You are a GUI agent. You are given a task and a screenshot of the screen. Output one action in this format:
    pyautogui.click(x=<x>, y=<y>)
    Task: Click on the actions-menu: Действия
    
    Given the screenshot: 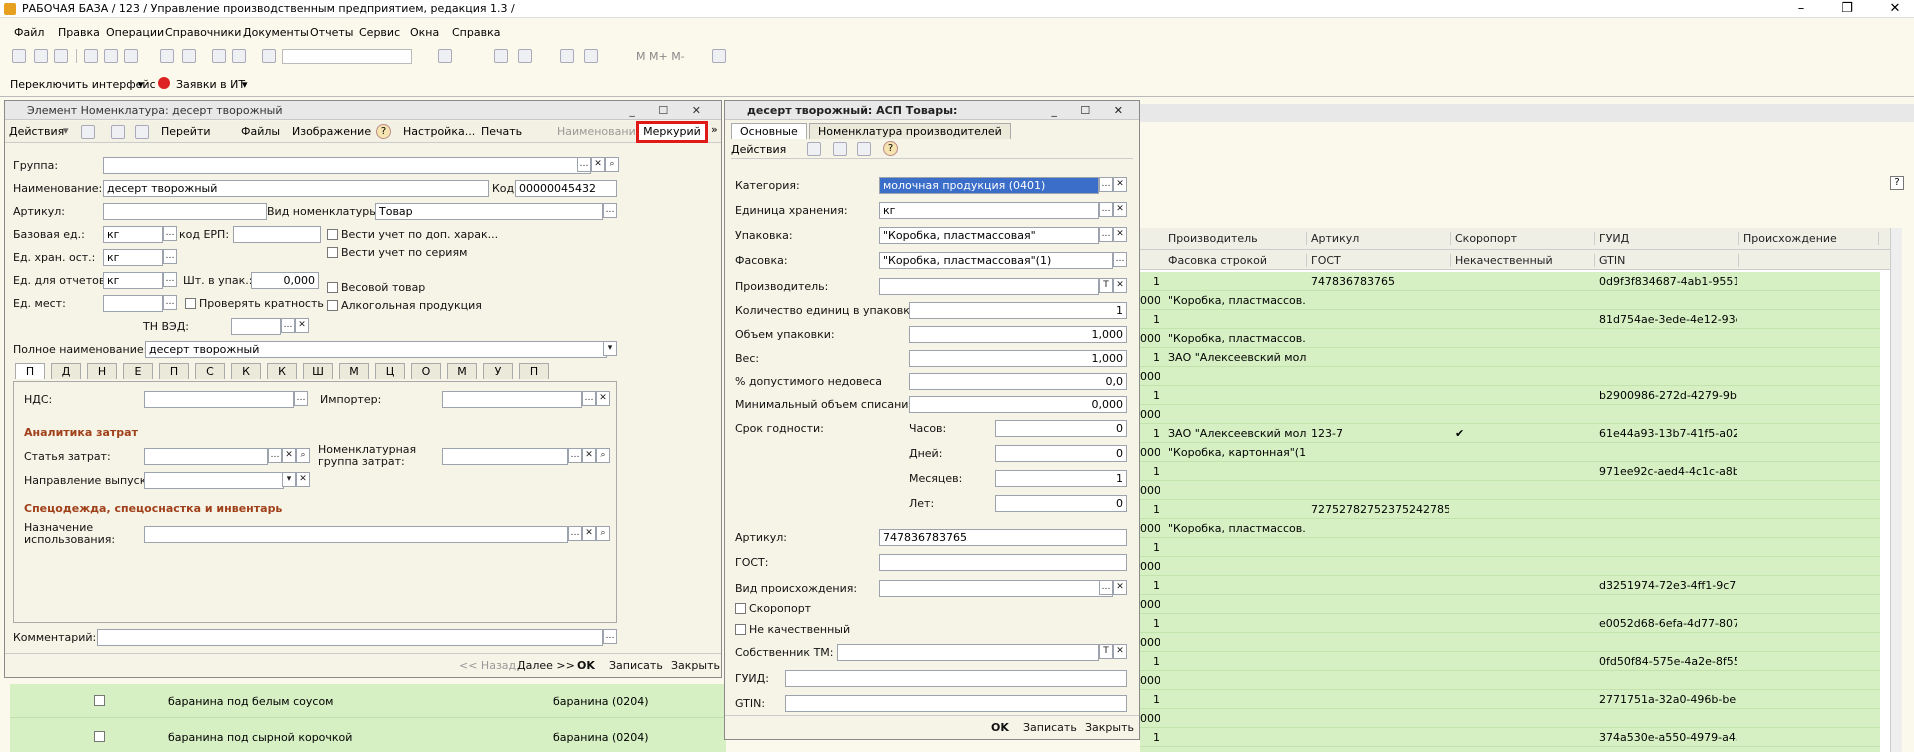 What is the action you would take?
    pyautogui.click(x=36, y=131)
    